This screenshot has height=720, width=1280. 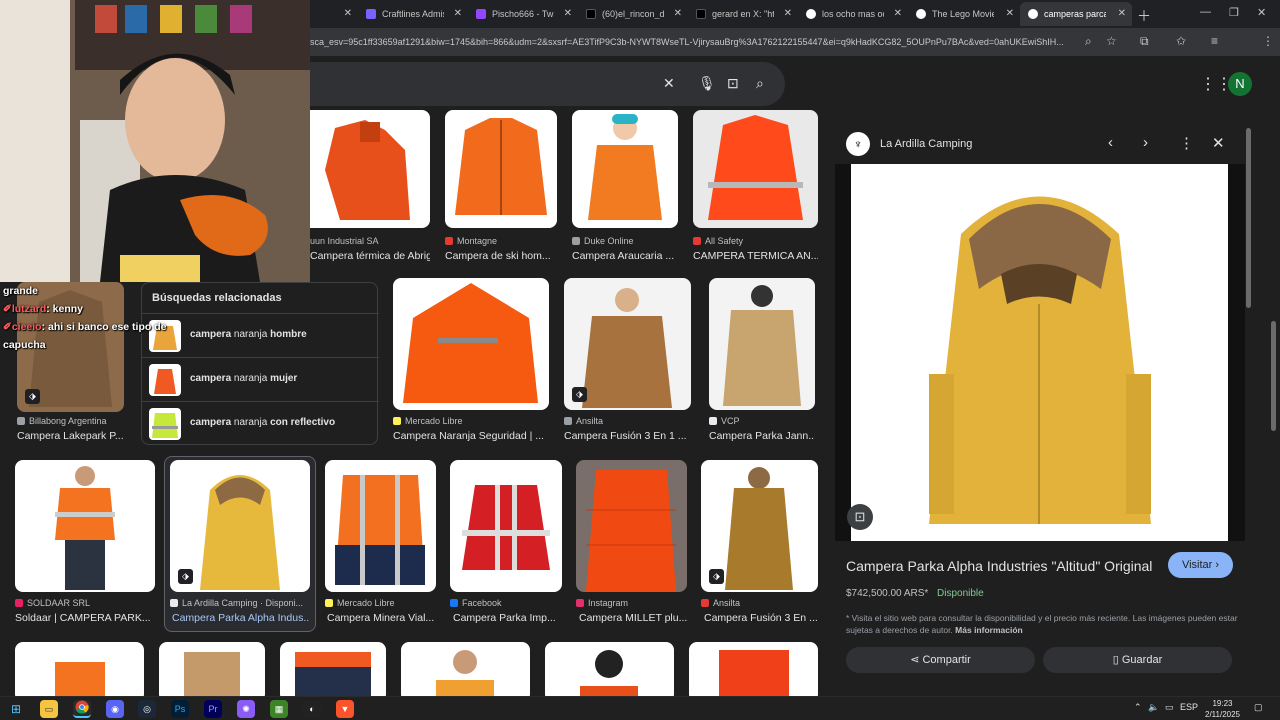 I want to click on extensions-icon: ⧉, so click(x=1144, y=41).